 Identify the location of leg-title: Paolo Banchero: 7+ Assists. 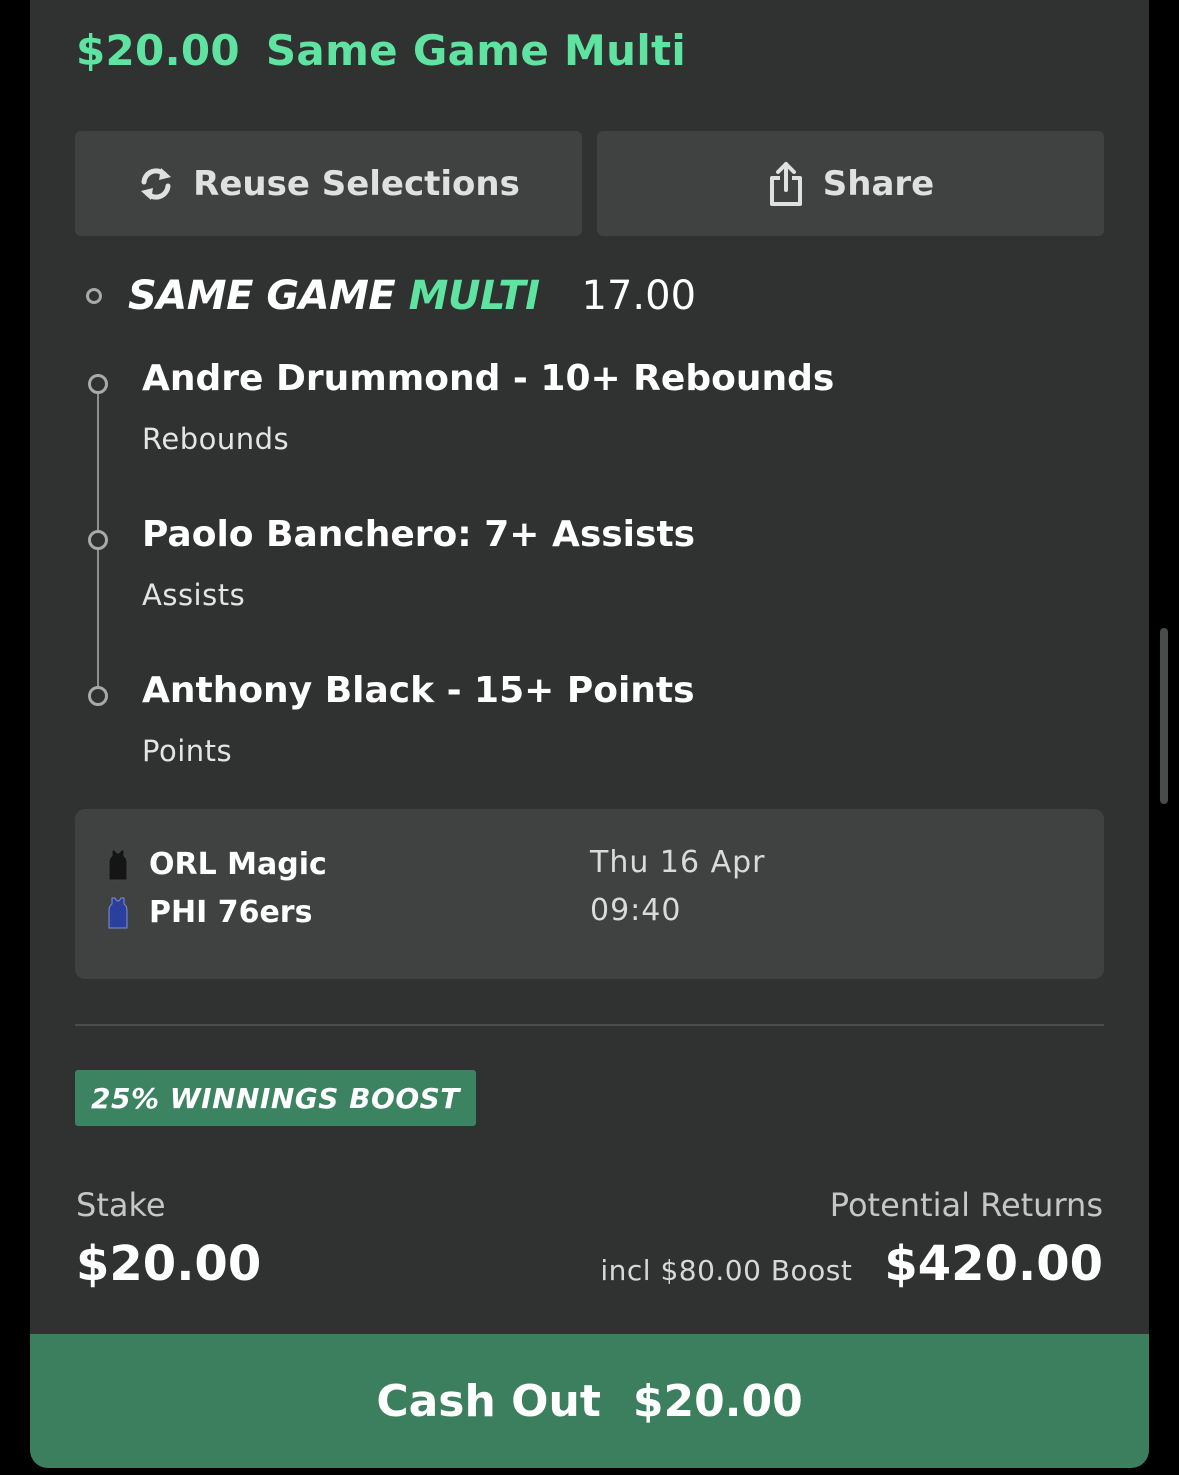
(419, 534).